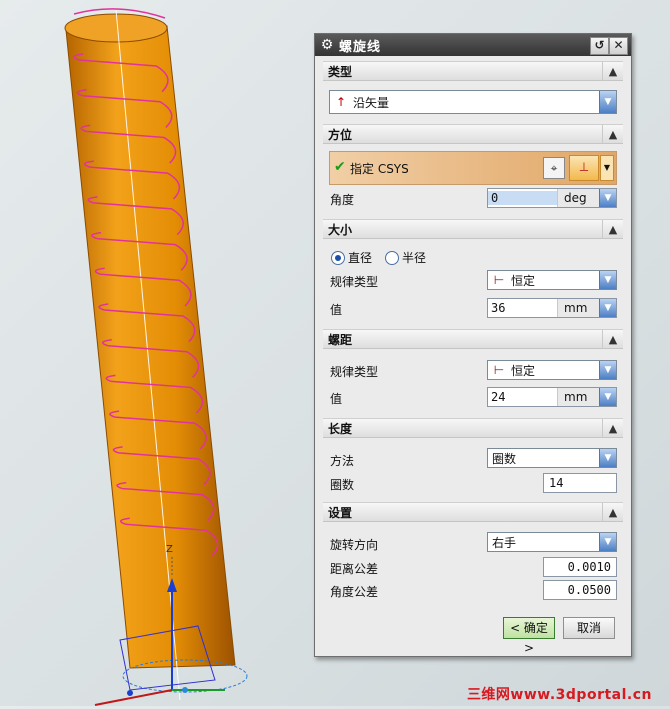  I want to click on watermark: 三维网www.3dportal.cn, so click(559, 695).